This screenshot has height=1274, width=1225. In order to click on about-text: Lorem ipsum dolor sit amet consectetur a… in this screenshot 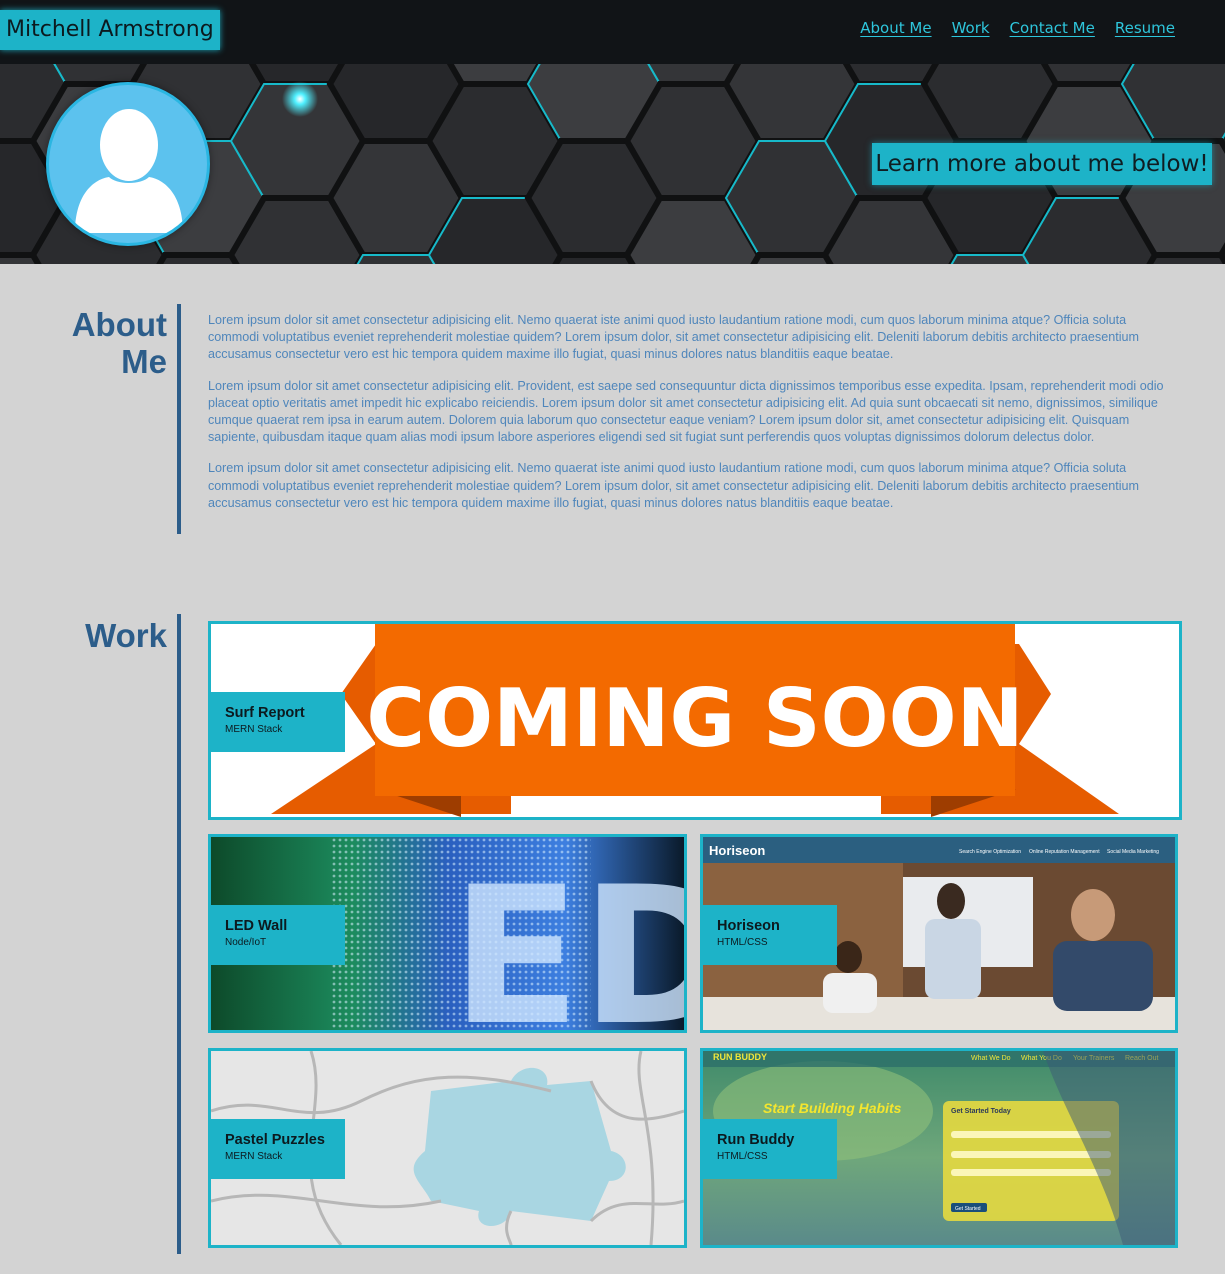, I will do `click(688, 419)`.